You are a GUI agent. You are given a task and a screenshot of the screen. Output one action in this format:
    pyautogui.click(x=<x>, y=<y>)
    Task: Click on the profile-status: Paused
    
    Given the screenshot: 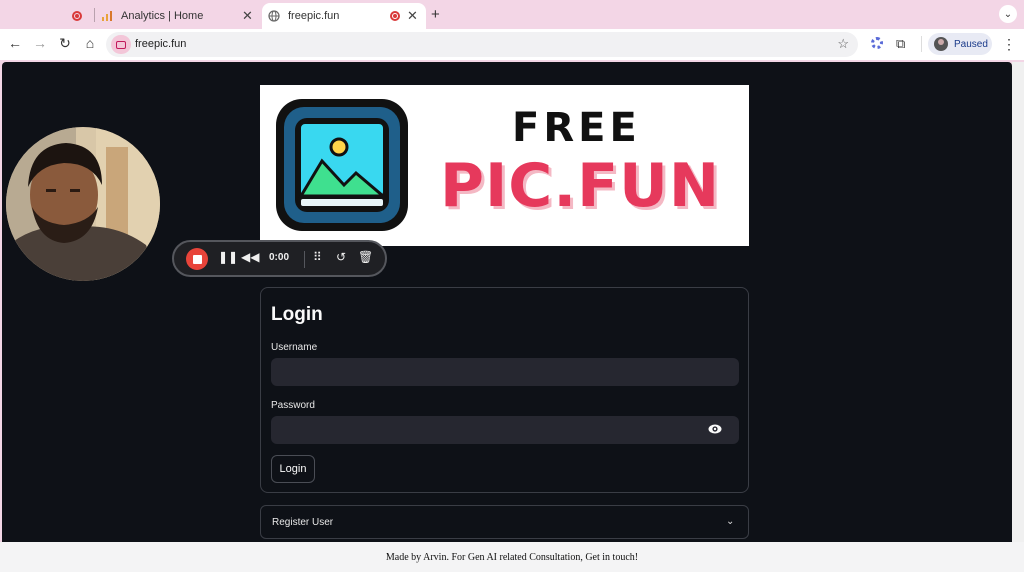 What is the action you would take?
    pyautogui.click(x=971, y=44)
    